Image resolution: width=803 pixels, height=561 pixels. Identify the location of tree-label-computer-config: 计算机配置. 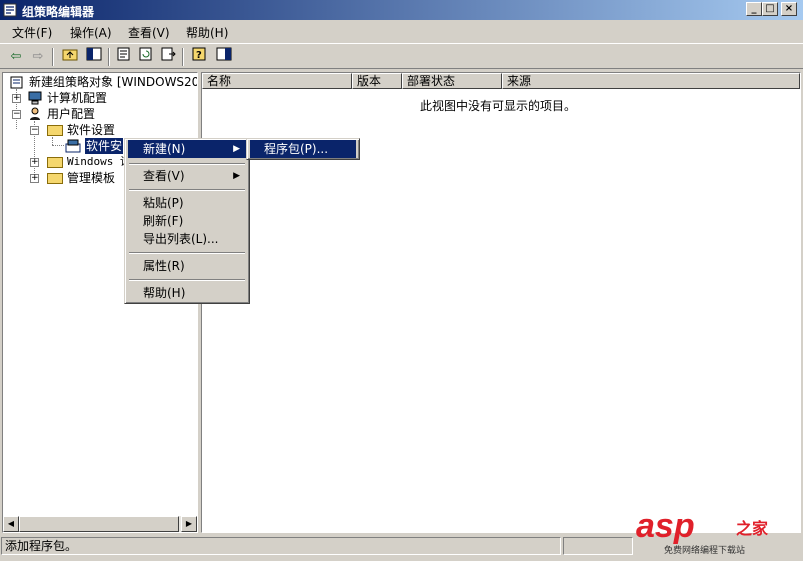
(77, 98).